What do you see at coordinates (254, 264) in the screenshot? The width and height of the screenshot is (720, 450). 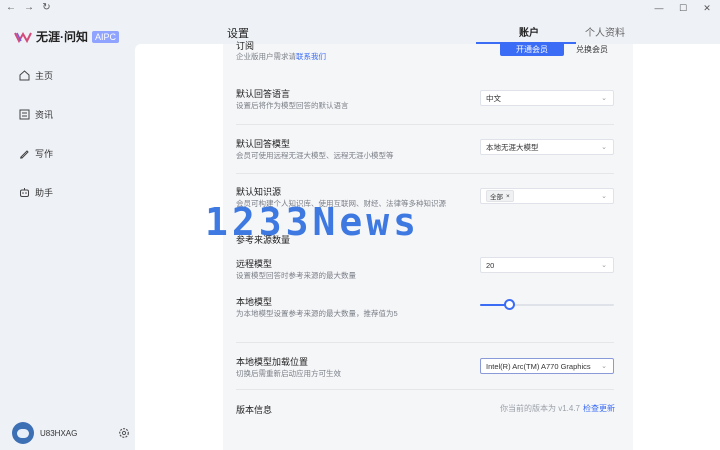 I see `remote-model-label: 远程模型` at bounding box center [254, 264].